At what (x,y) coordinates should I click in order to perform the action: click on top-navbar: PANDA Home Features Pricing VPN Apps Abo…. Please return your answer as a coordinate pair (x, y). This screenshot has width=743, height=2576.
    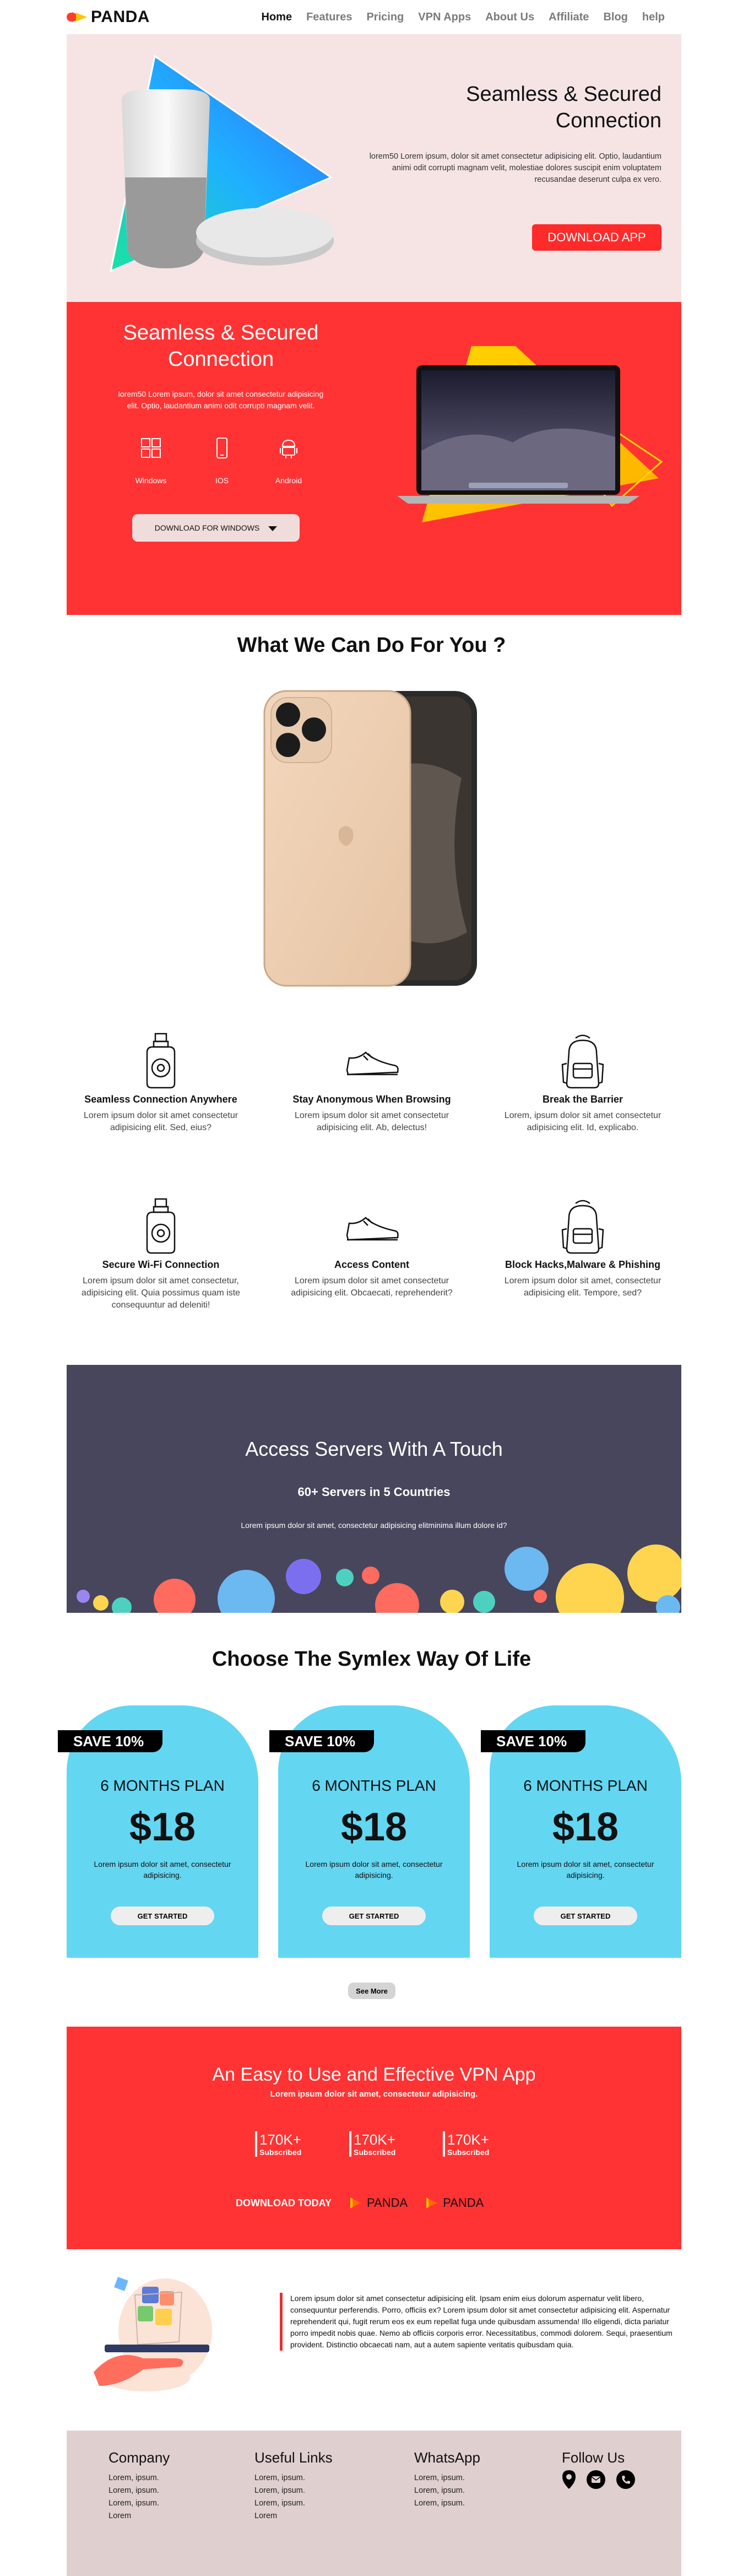
    Looking at the image, I should click on (374, 17).